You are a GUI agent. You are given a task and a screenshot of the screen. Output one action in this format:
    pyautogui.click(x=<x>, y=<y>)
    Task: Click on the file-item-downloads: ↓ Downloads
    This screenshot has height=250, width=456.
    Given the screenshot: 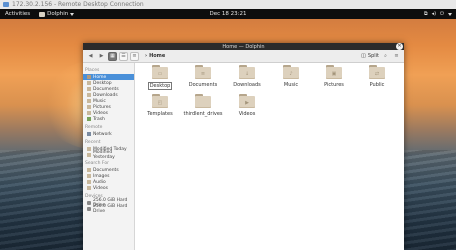 What is the action you would take?
    pyautogui.click(x=247, y=76)
    